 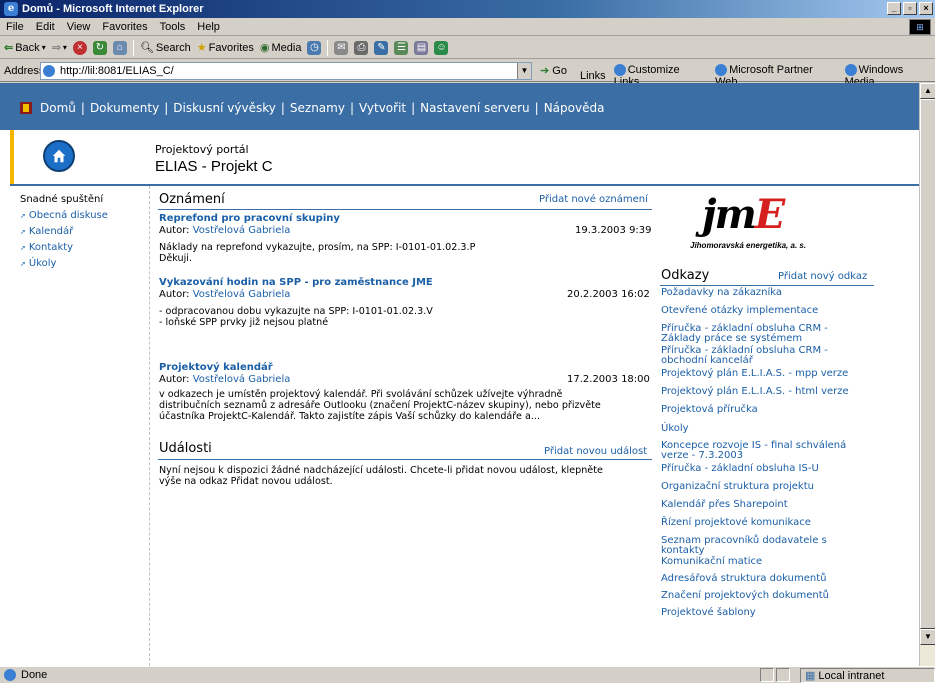 What do you see at coordinates (755, 392) in the screenshot?
I see `link-item: Projektový plán E.L.I.A.S. - html verze` at bounding box center [755, 392].